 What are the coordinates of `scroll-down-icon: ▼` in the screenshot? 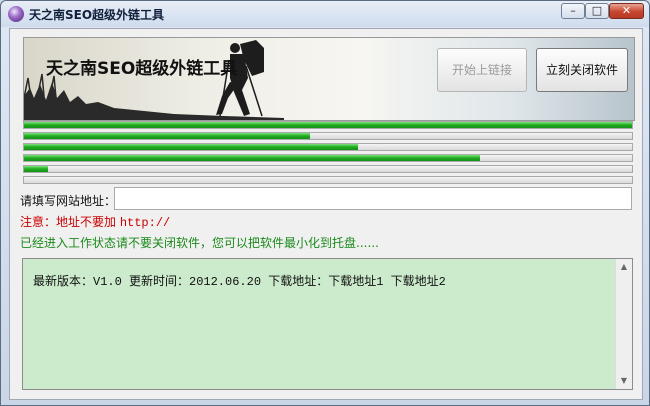 It's located at (624, 381).